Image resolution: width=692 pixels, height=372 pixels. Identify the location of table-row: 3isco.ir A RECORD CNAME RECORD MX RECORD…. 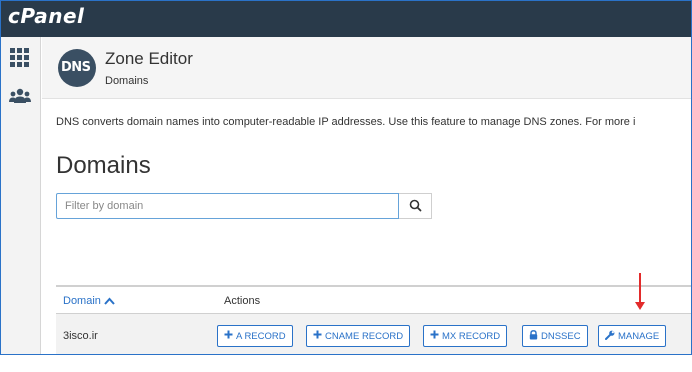
(373, 334).